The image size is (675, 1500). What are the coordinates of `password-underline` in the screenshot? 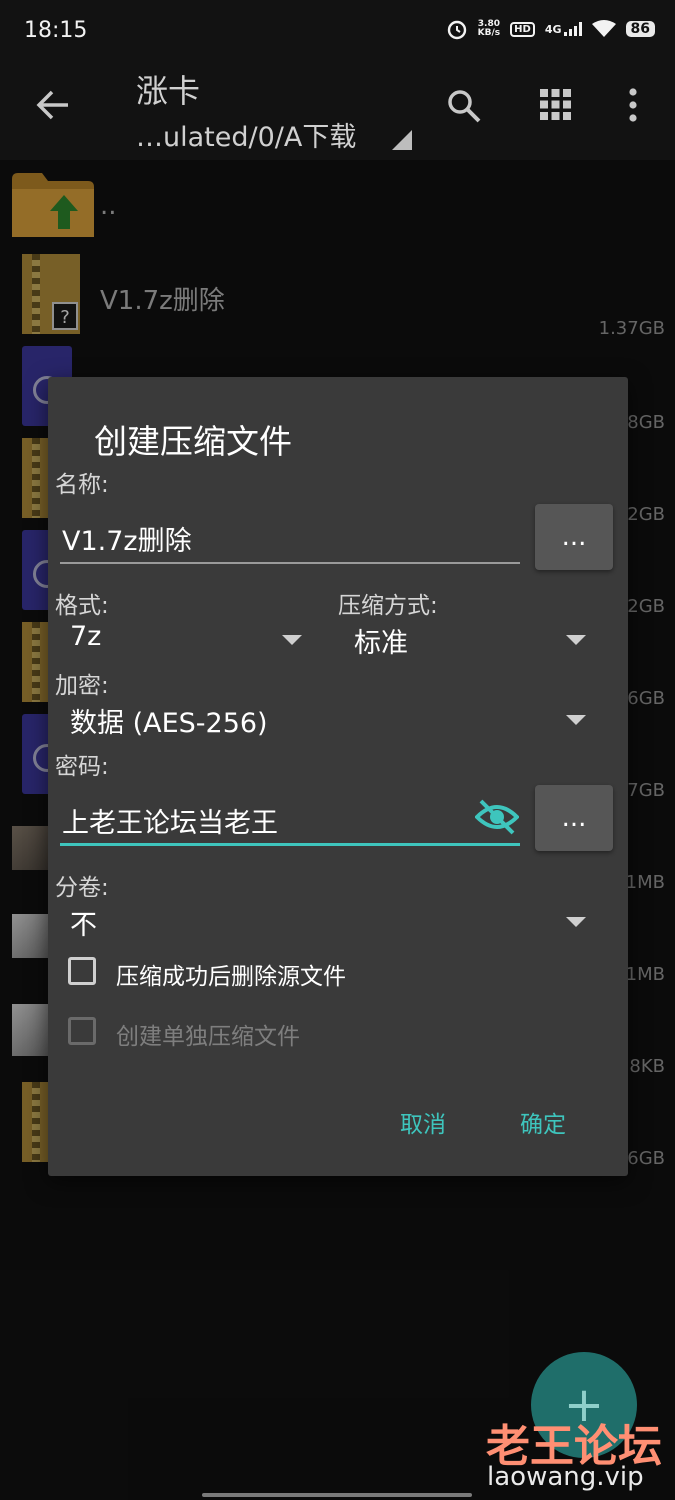 It's located at (290, 844).